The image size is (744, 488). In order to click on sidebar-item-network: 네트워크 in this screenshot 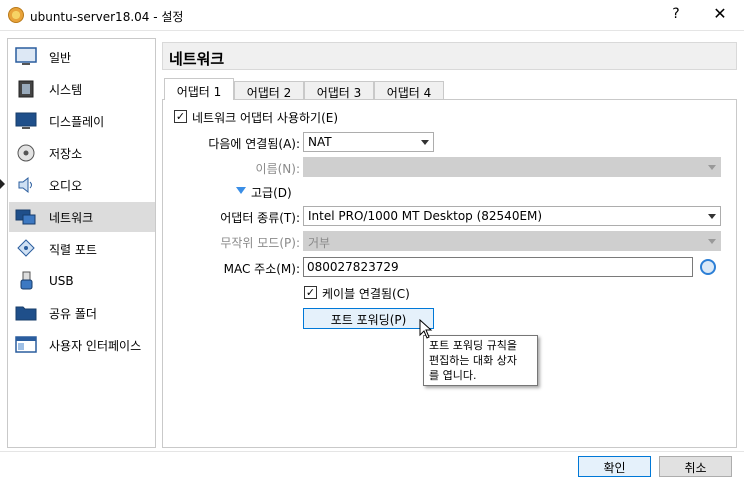, I will do `click(82, 217)`.